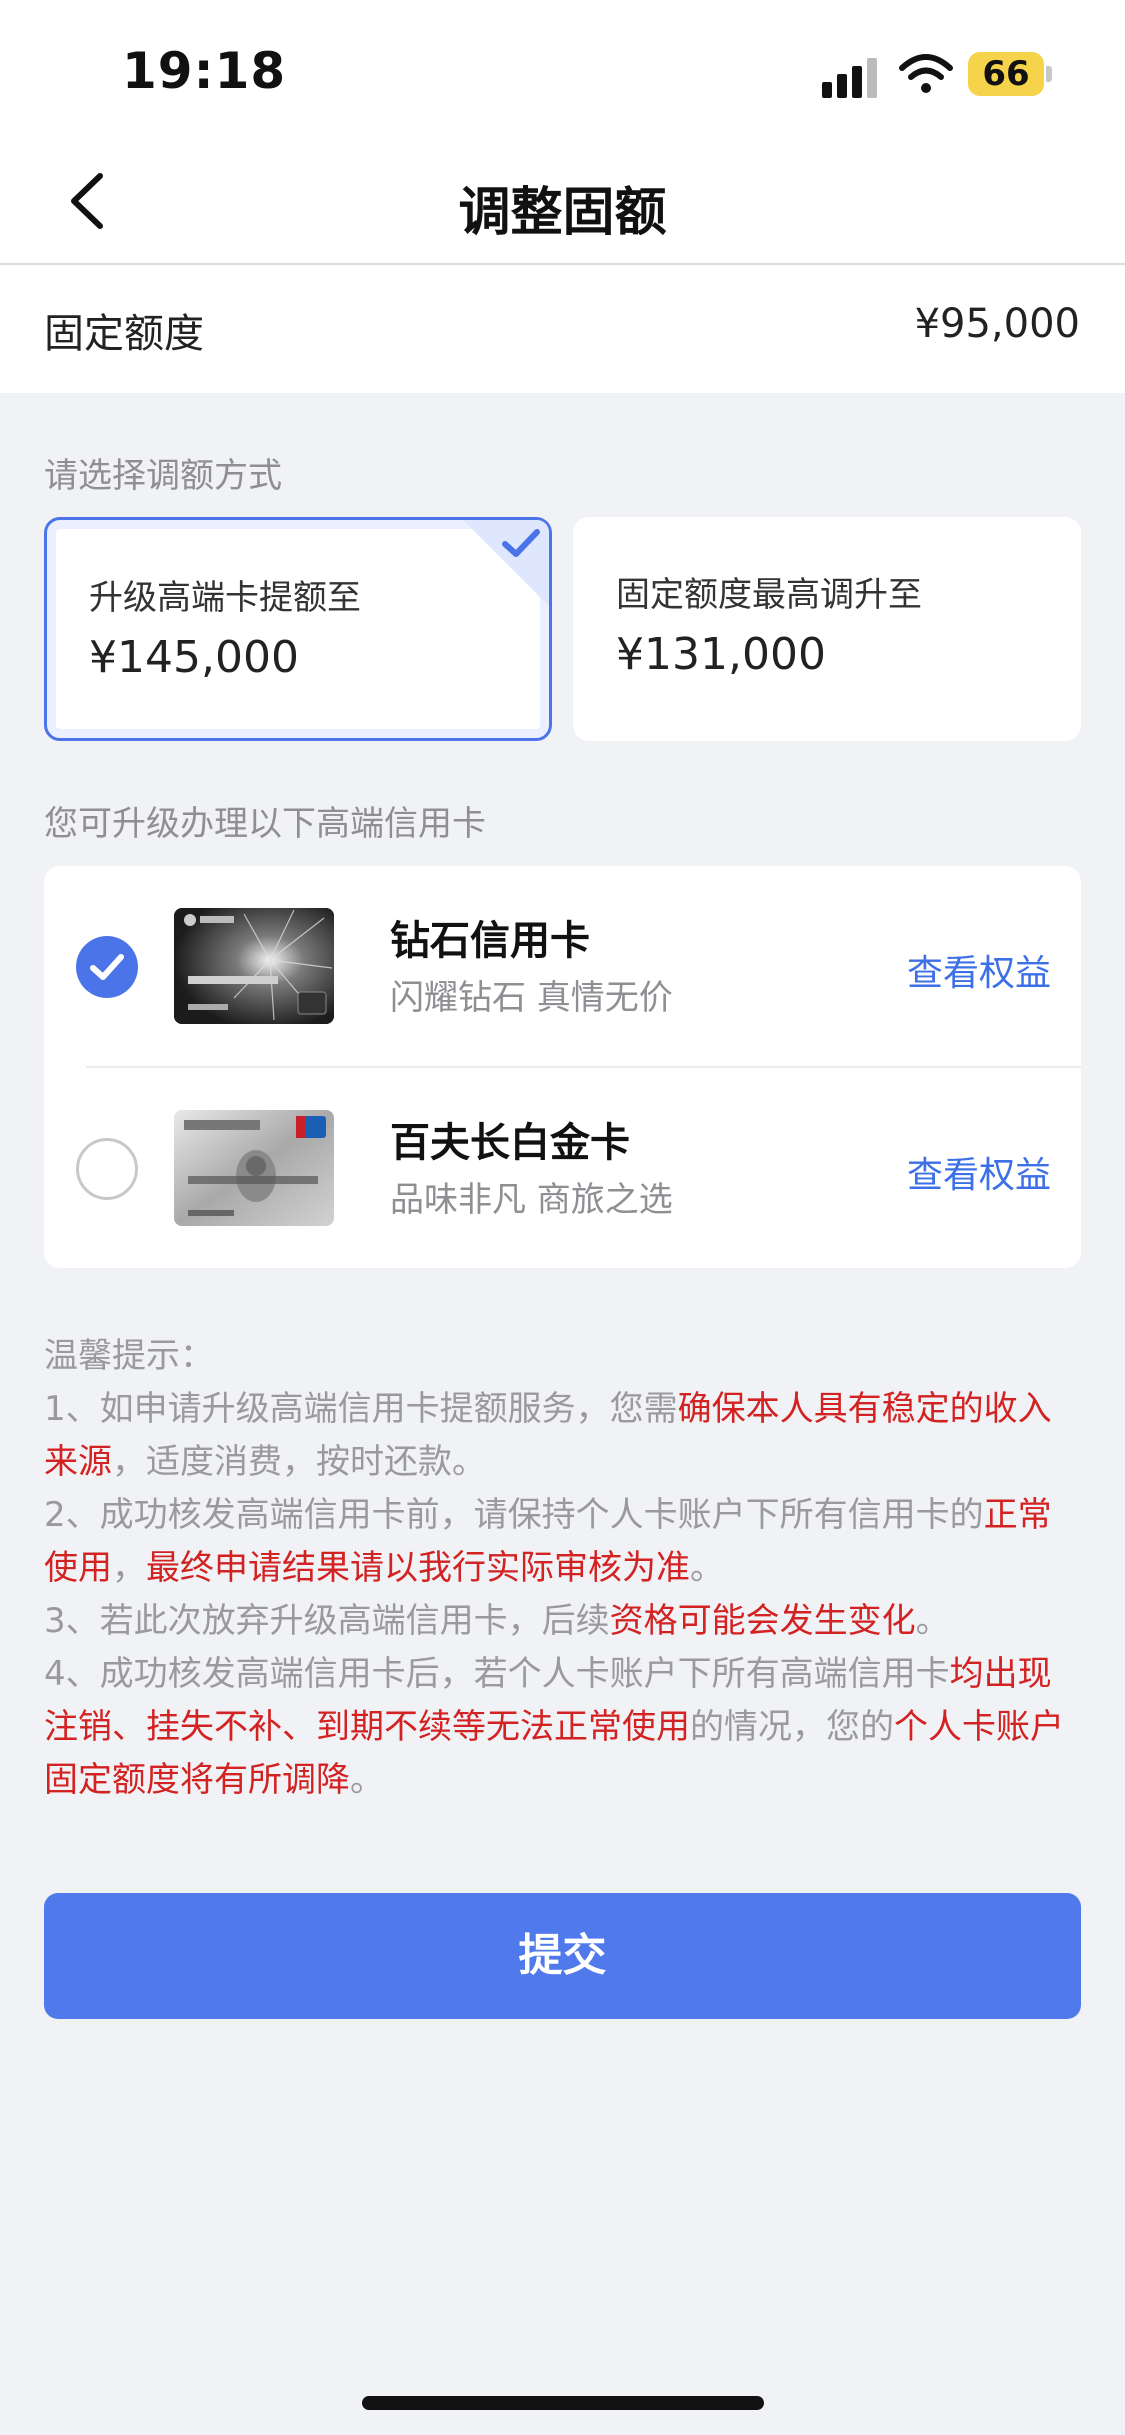  I want to click on card-name: 钻石信用卡, so click(490, 941).